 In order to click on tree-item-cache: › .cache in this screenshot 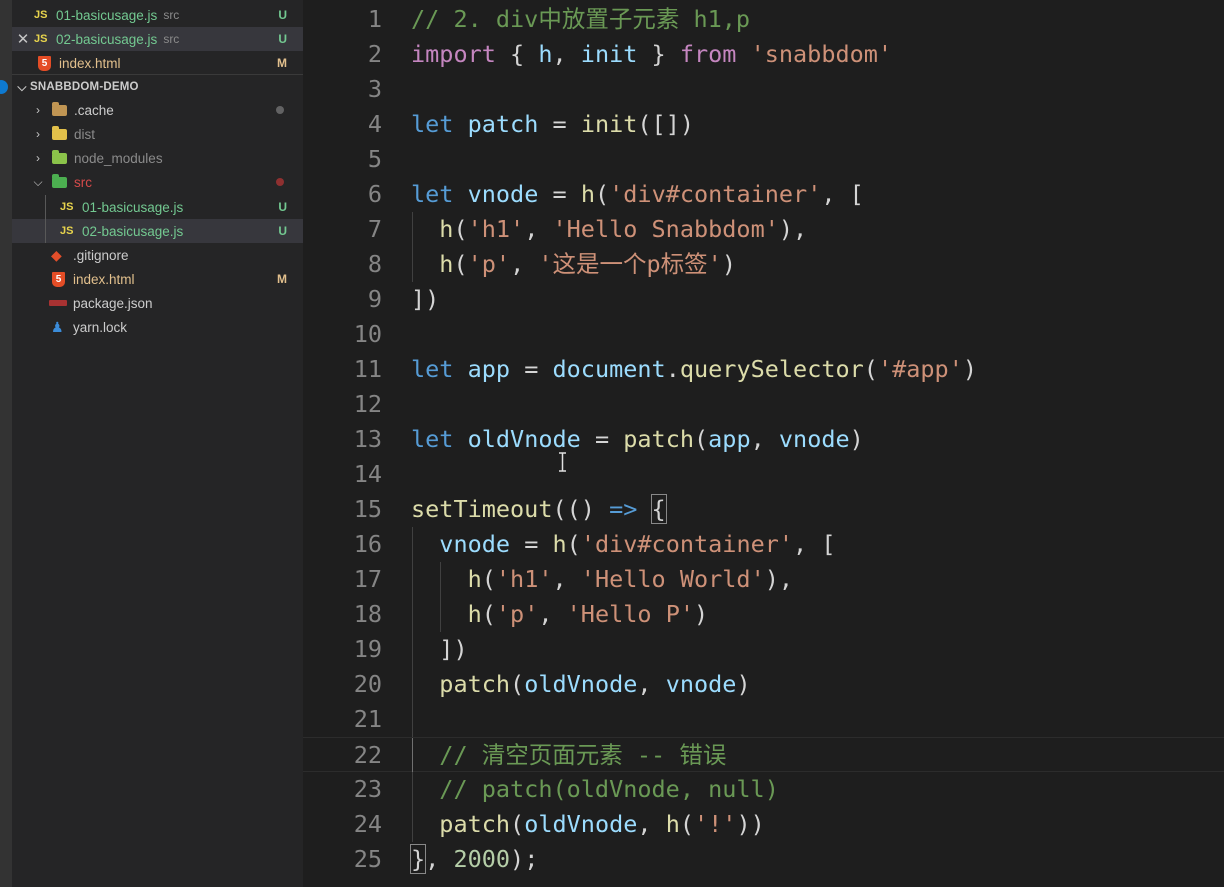, I will do `click(157, 110)`.